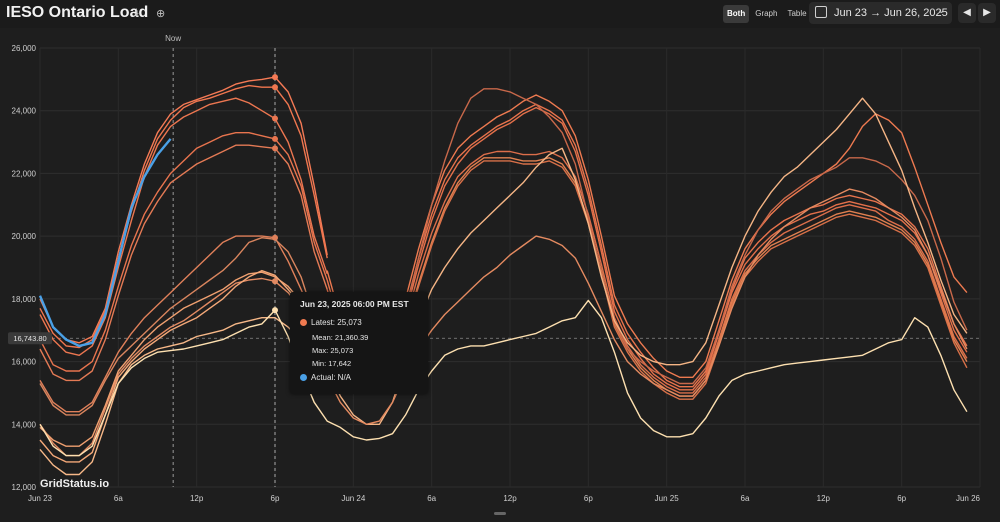  I want to click on prev-range-button: ◀, so click(967, 13).